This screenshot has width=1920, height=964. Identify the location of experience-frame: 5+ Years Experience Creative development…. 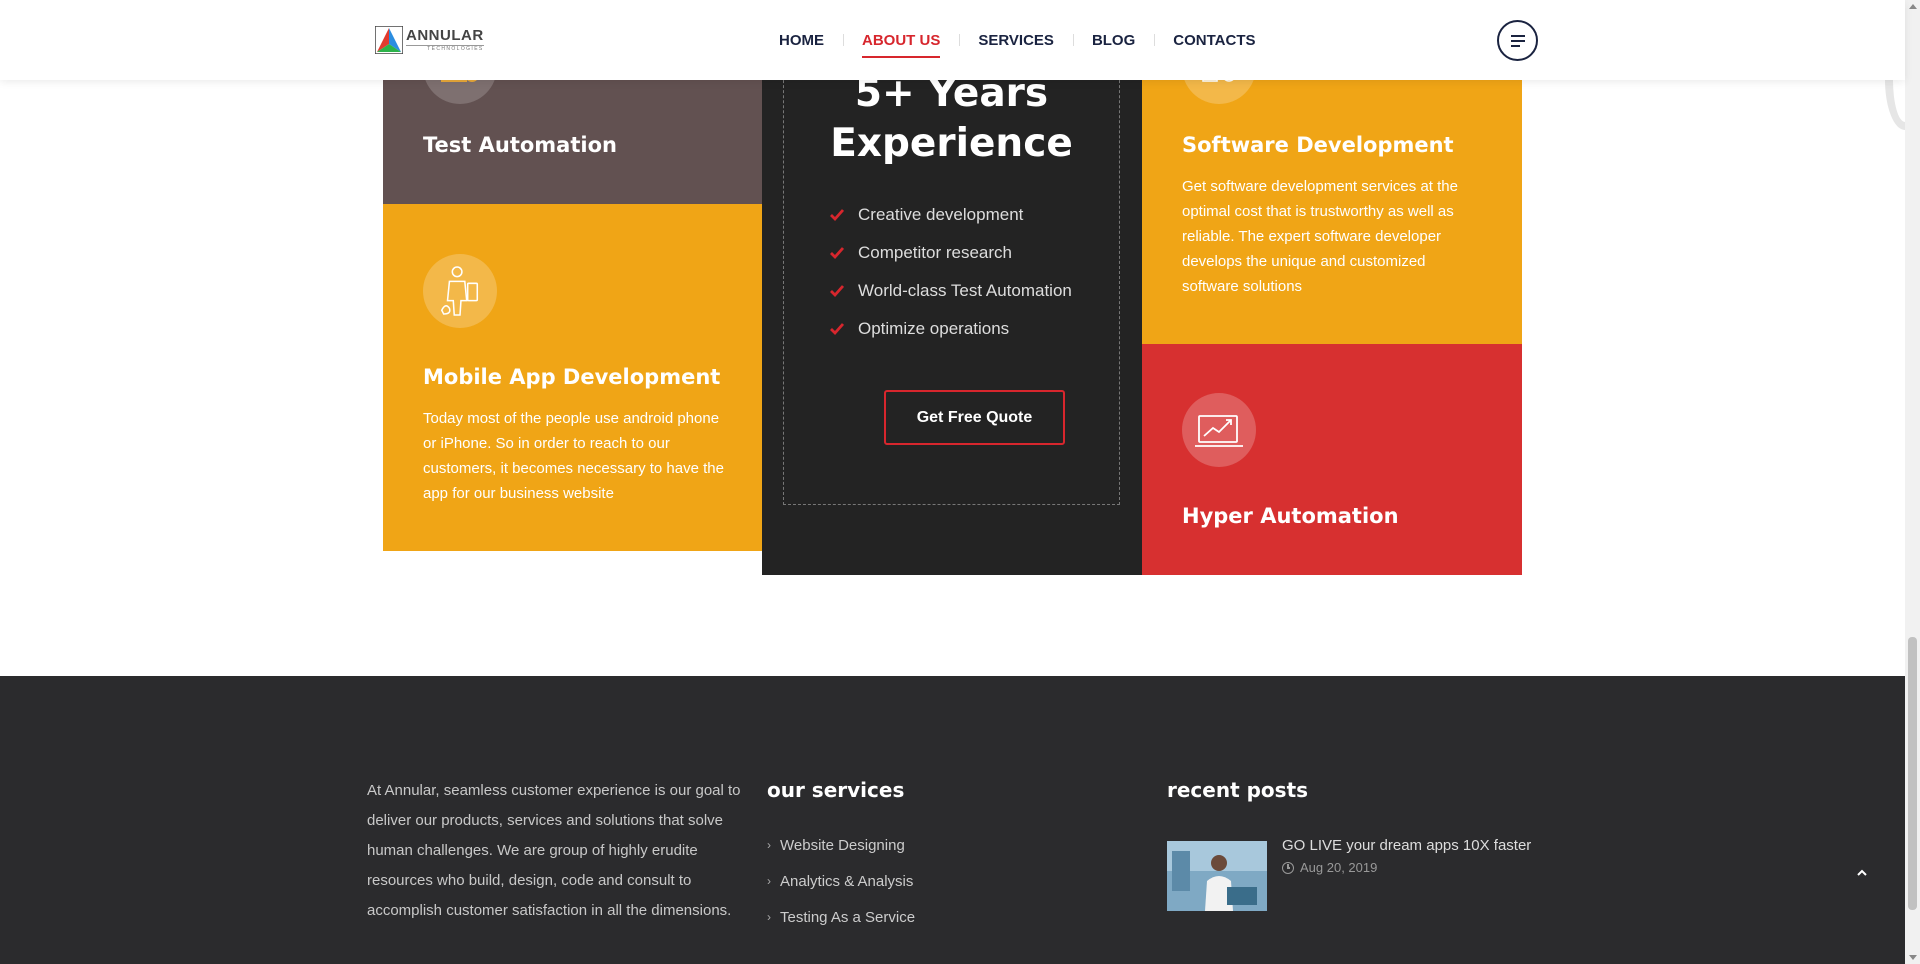
(951, 277).